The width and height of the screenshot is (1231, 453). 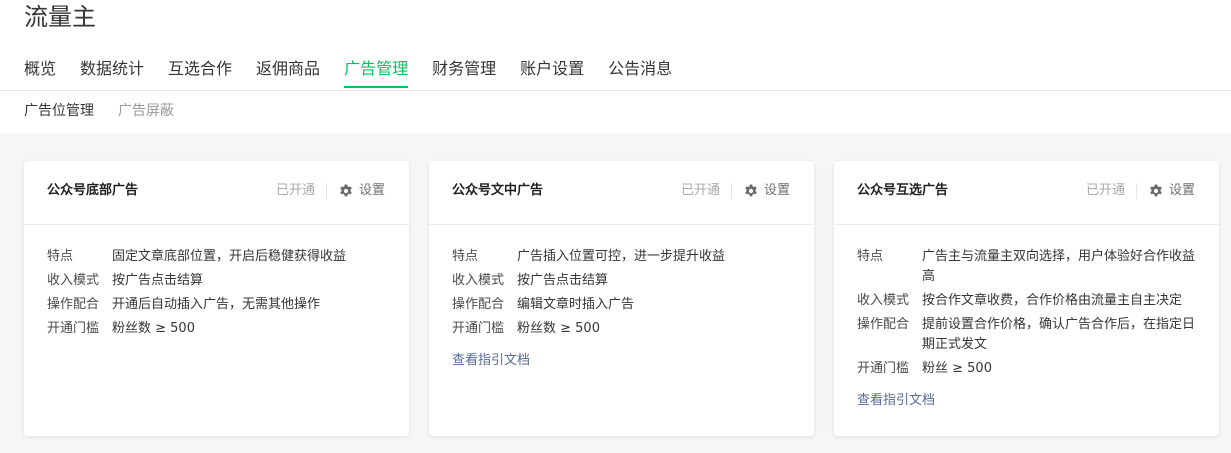 I want to click on card-header: 公众号文中广告 已开通 设置, so click(x=621, y=193).